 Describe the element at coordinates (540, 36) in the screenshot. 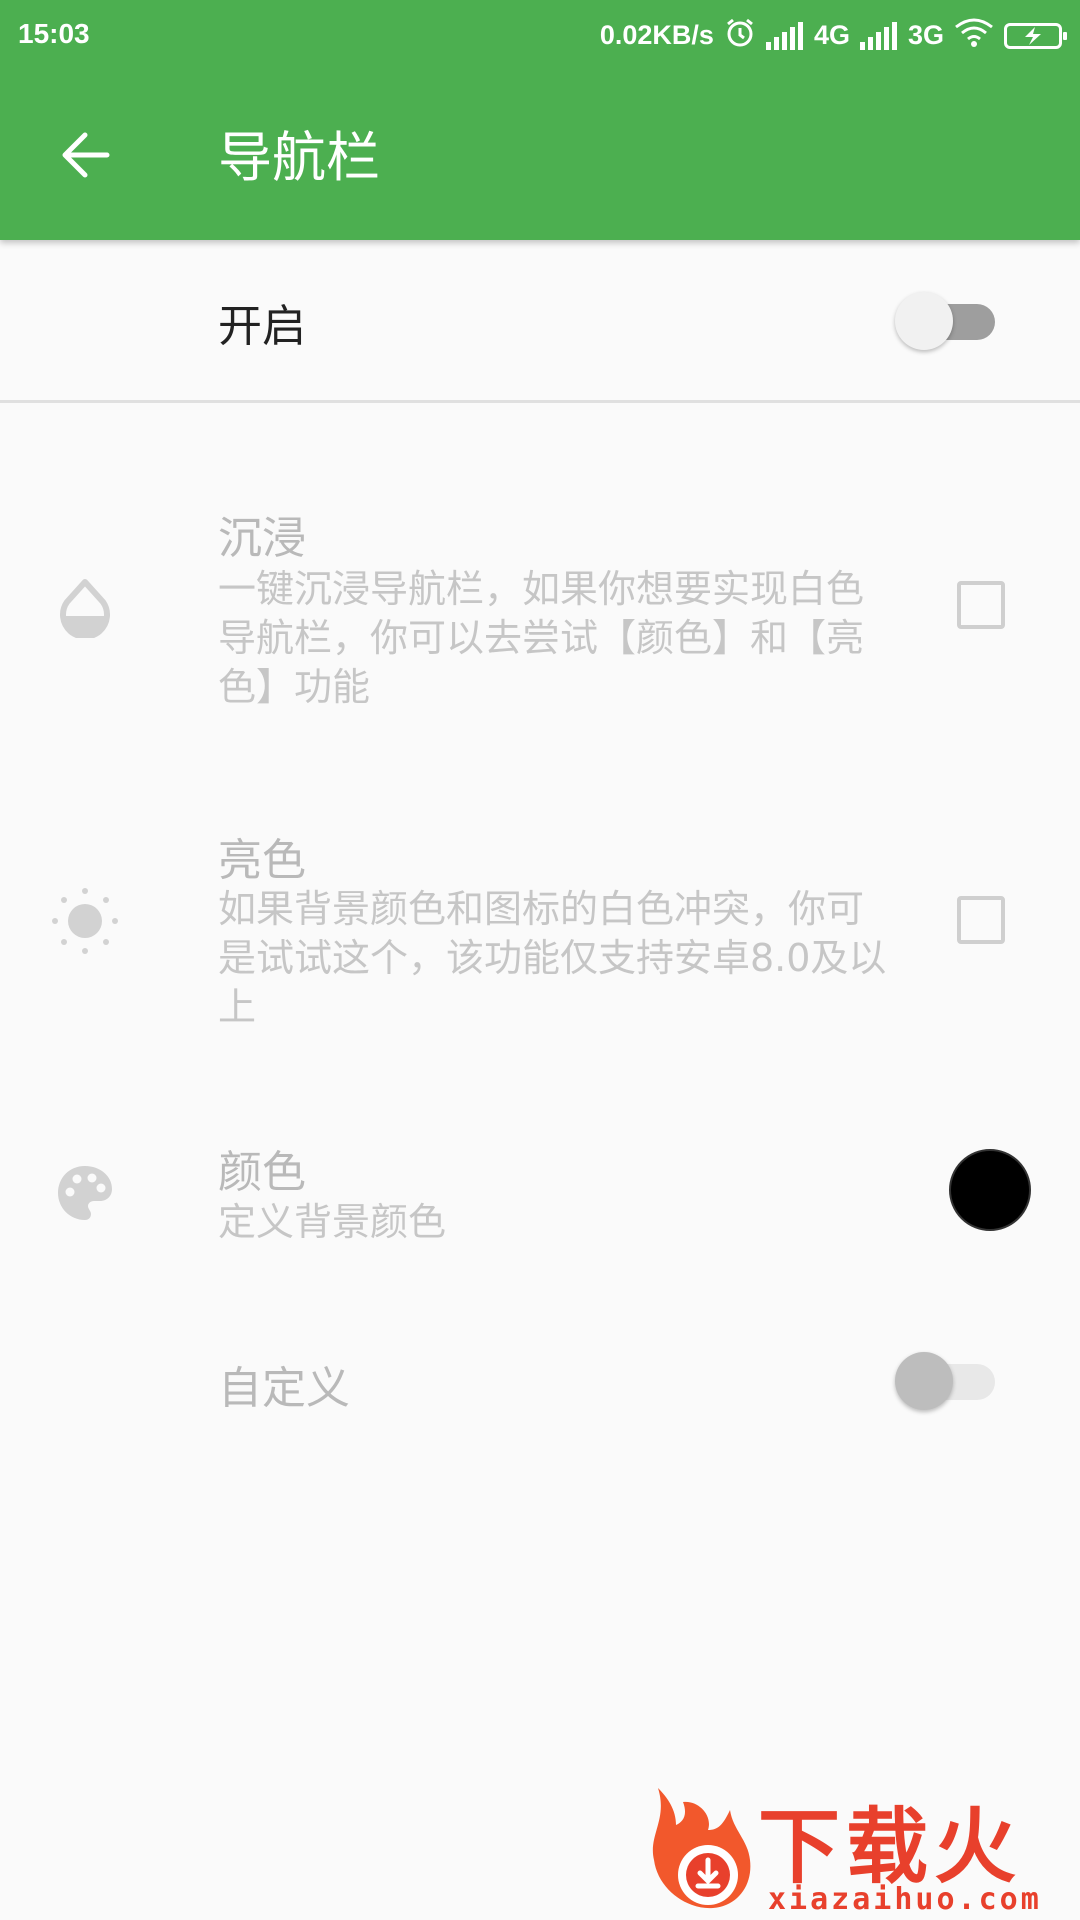

I see `status-bar: 15:03 0.02KB/s 4G 3G` at that location.